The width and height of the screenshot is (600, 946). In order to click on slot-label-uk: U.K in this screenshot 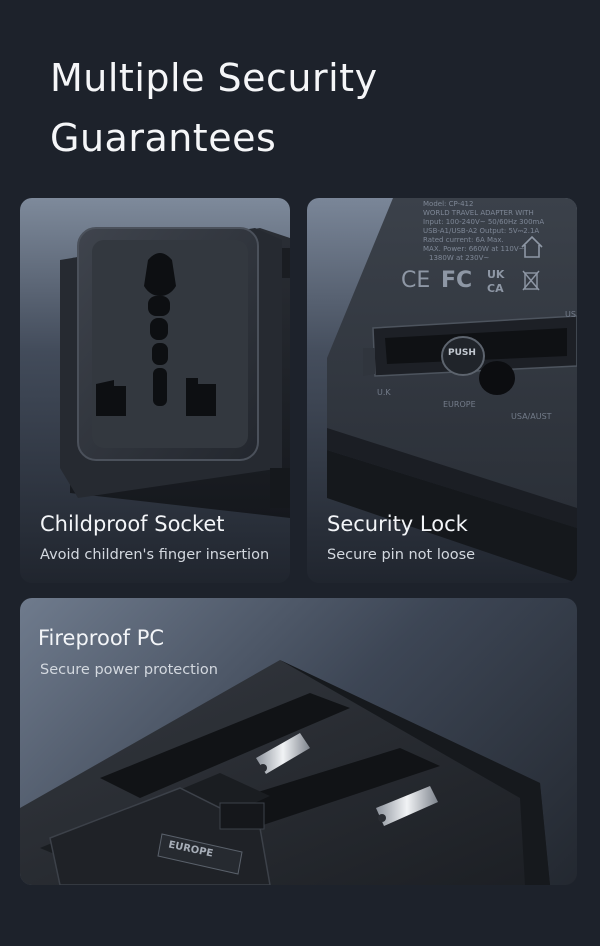, I will do `click(384, 392)`.